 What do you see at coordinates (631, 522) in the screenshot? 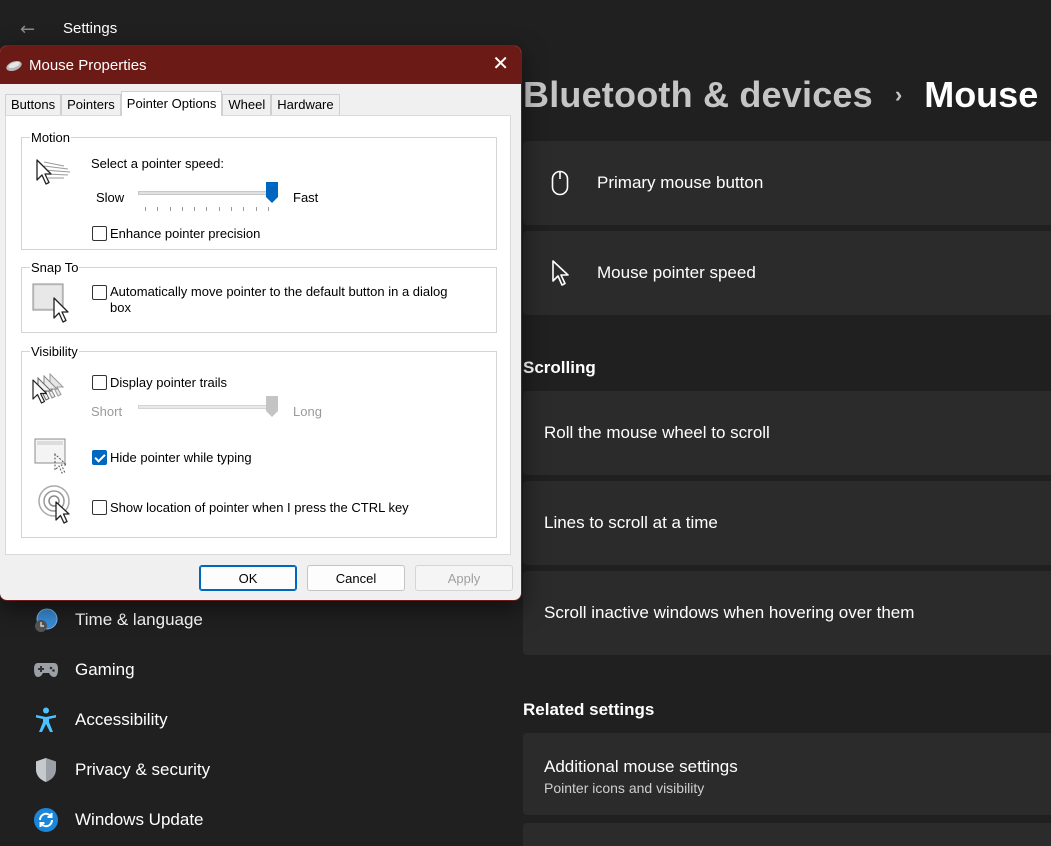
I see `card-label: Lines to scroll at a time` at bounding box center [631, 522].